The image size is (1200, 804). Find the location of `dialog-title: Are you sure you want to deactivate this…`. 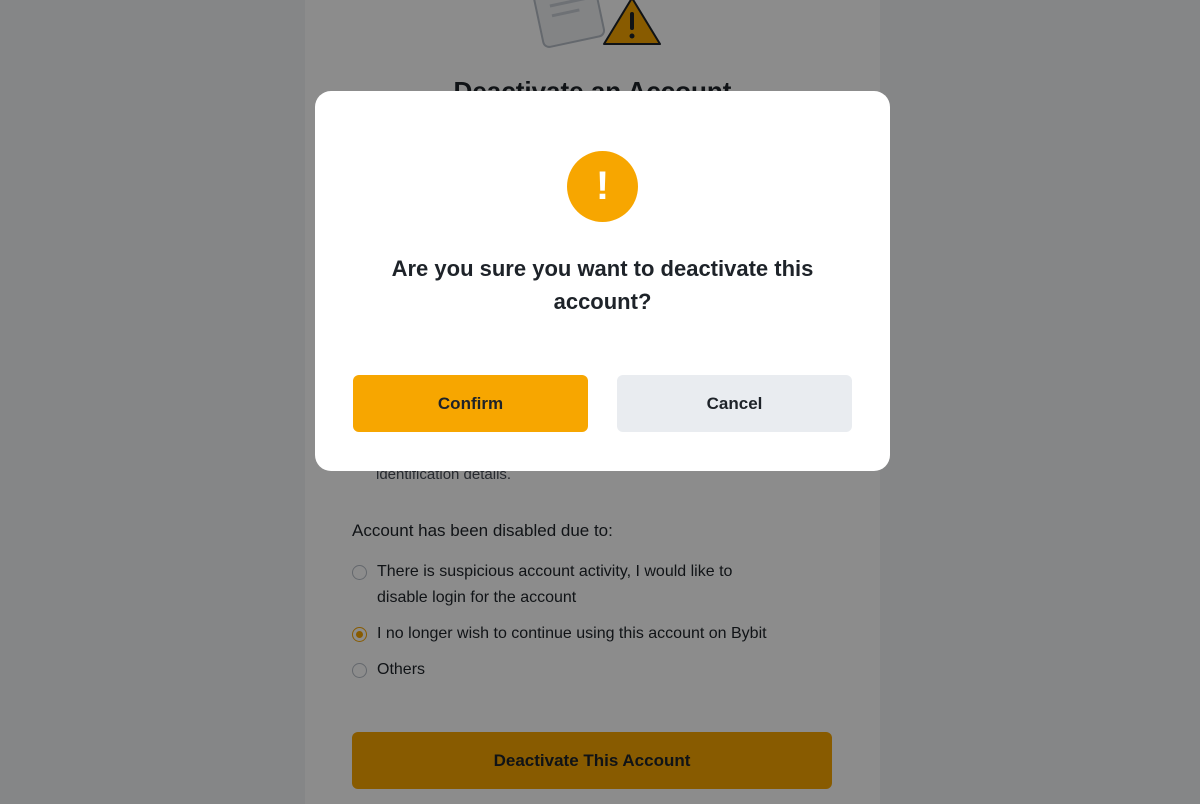

dialog-title: Are you sure you want to deactivate this… is located at coordinates (602, 285).